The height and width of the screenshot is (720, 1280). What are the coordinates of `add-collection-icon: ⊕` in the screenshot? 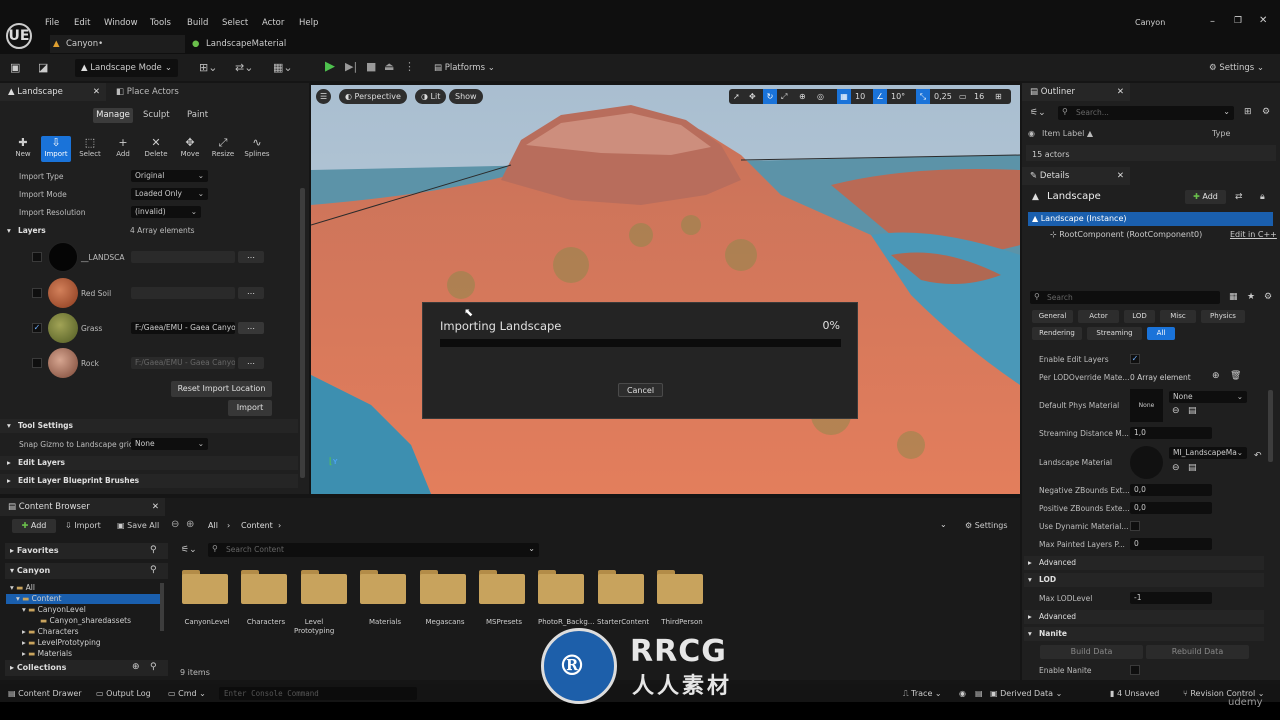 It's located at (136, 667).